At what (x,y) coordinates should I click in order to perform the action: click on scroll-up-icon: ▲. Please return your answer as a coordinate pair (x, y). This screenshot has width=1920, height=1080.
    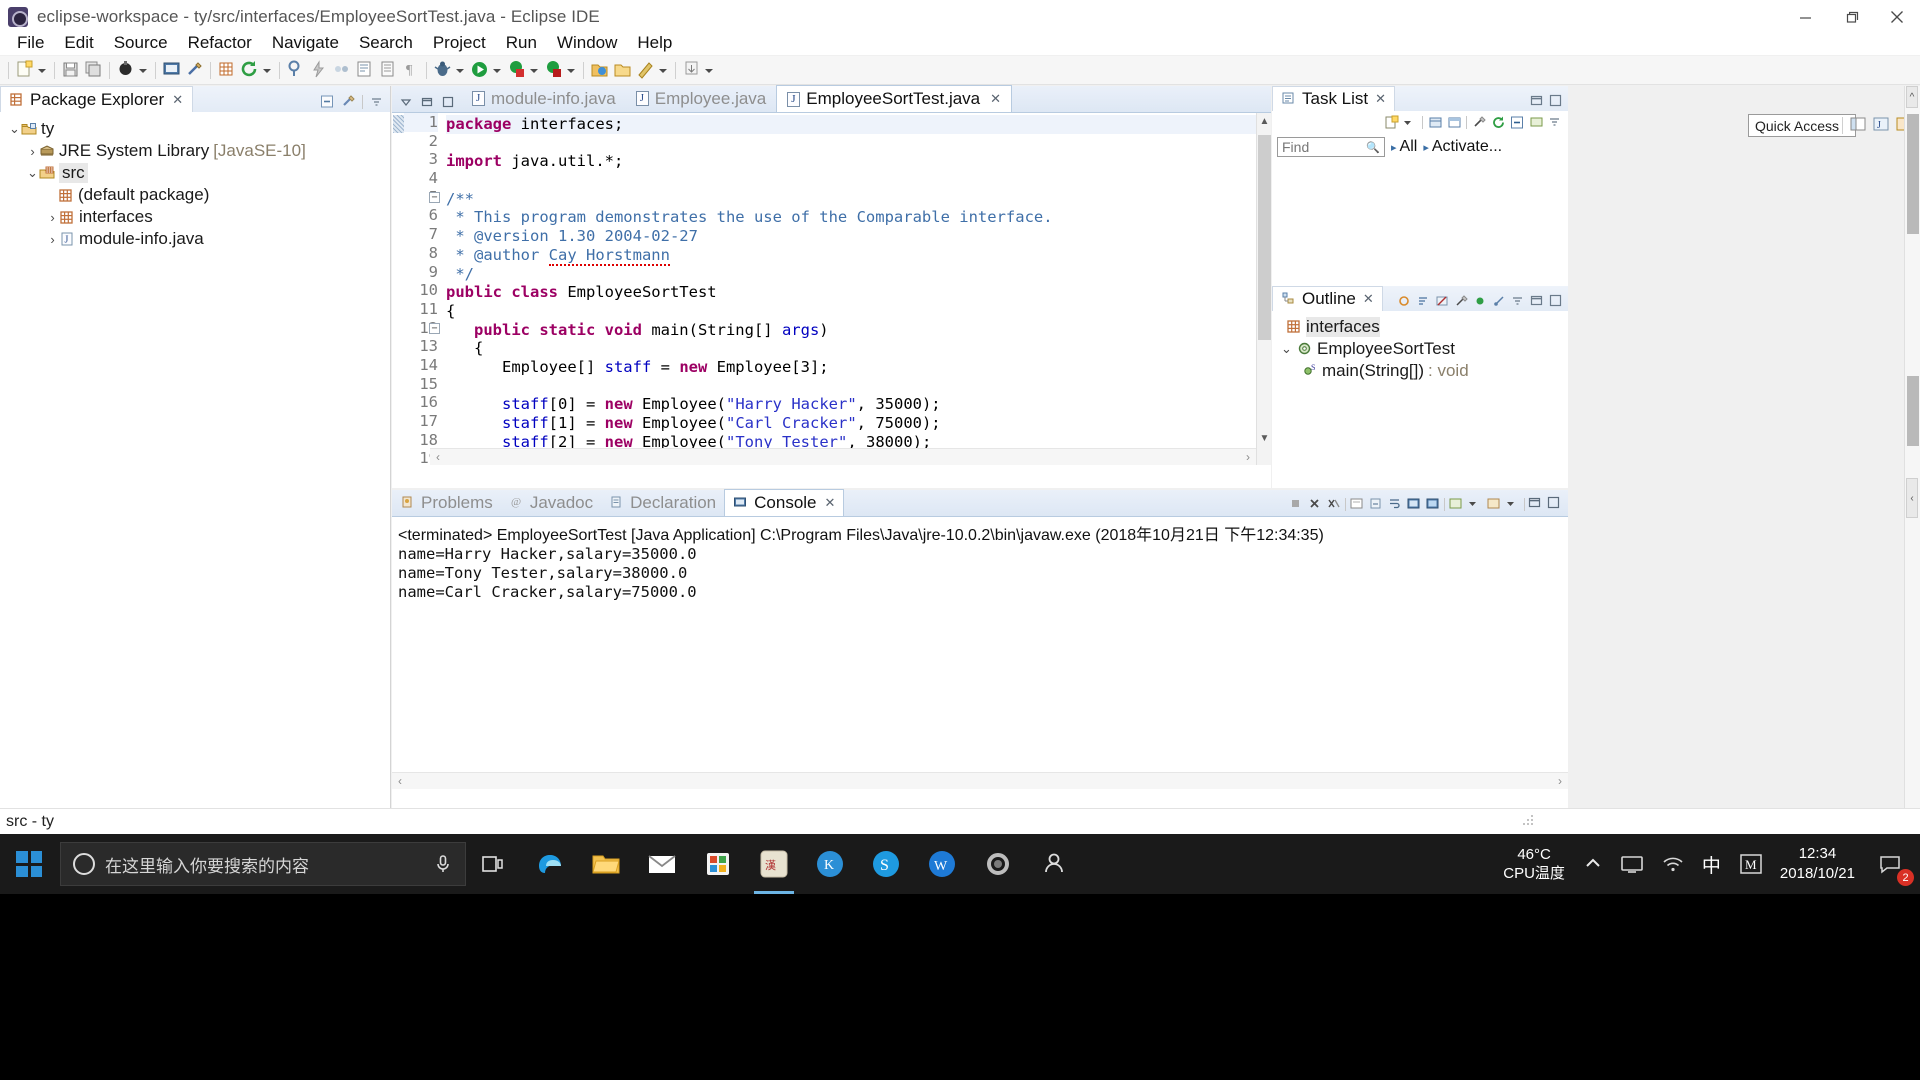
    Looking at the image, I should click on (1264, 121).